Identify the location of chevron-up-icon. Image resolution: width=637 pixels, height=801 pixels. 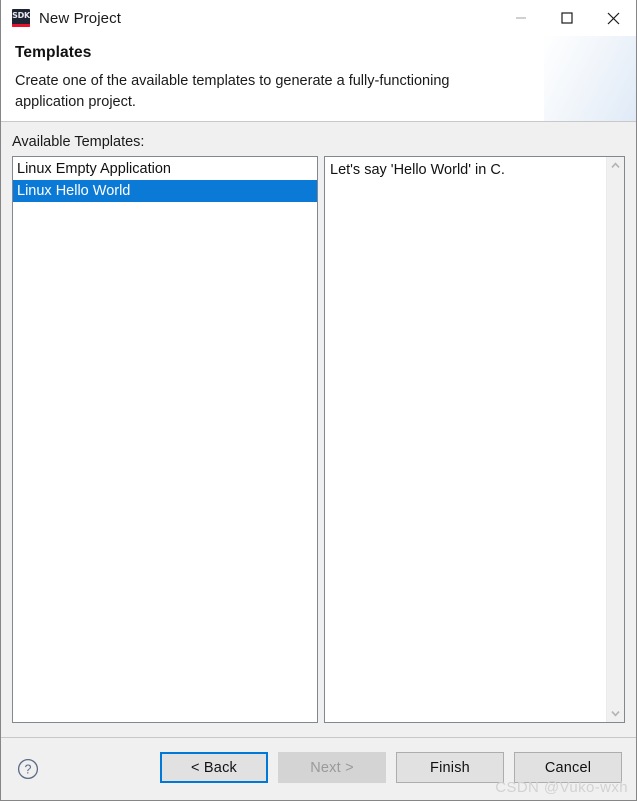
(615, 165).